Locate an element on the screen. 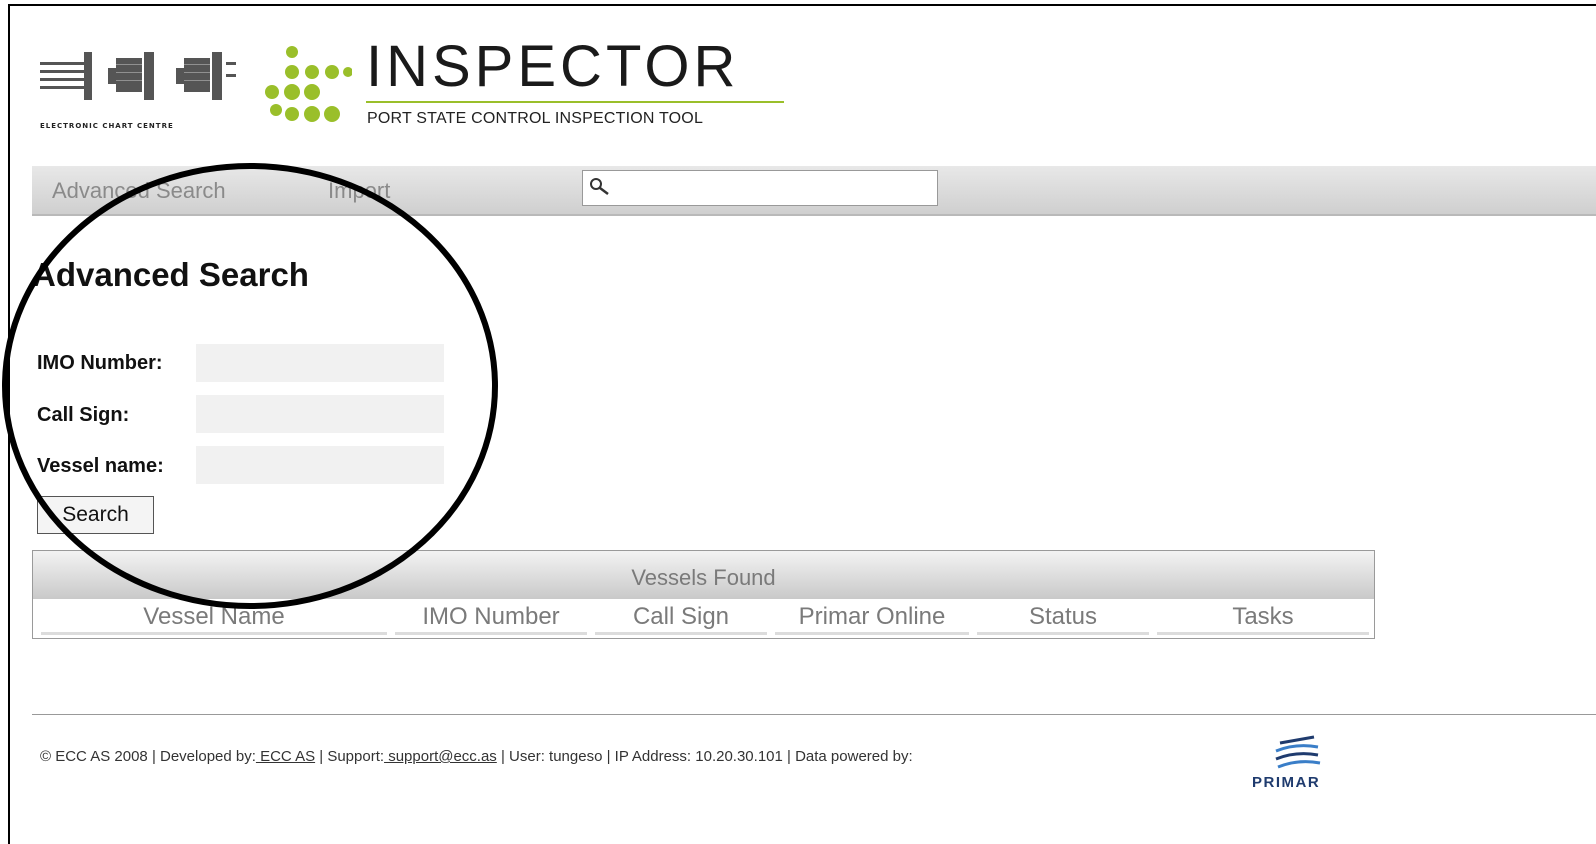  search-button: Search is located at coordinates (95, 515).